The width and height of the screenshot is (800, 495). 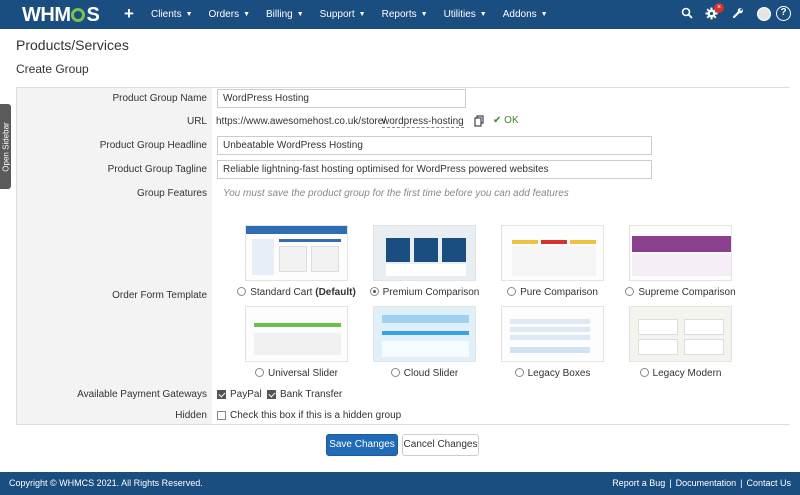 I want to click on footer-links: Report a Bug | Documentation | Contact Us, so click(x=701, y=483).